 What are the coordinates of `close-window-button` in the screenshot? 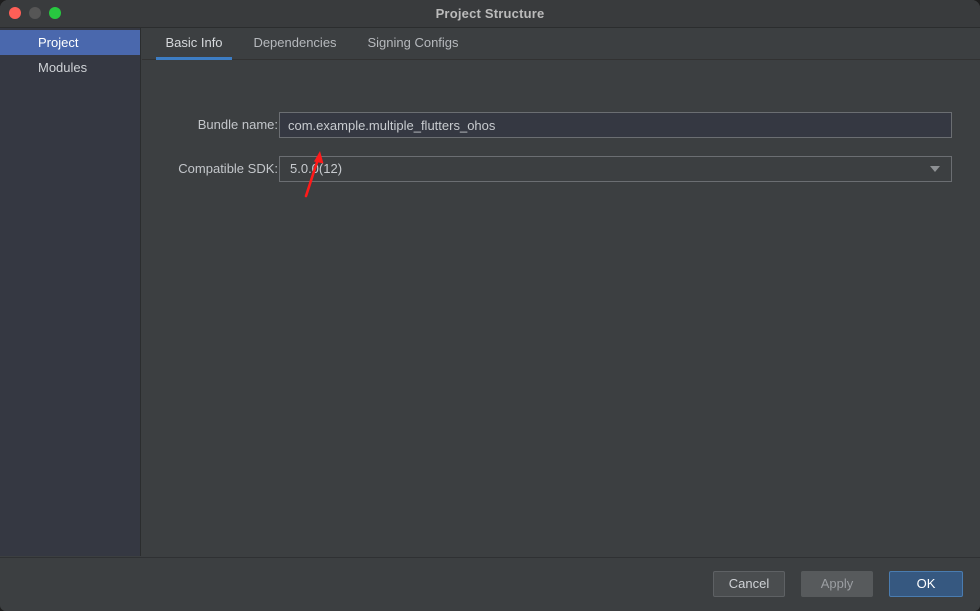 It's located at (15, 13).